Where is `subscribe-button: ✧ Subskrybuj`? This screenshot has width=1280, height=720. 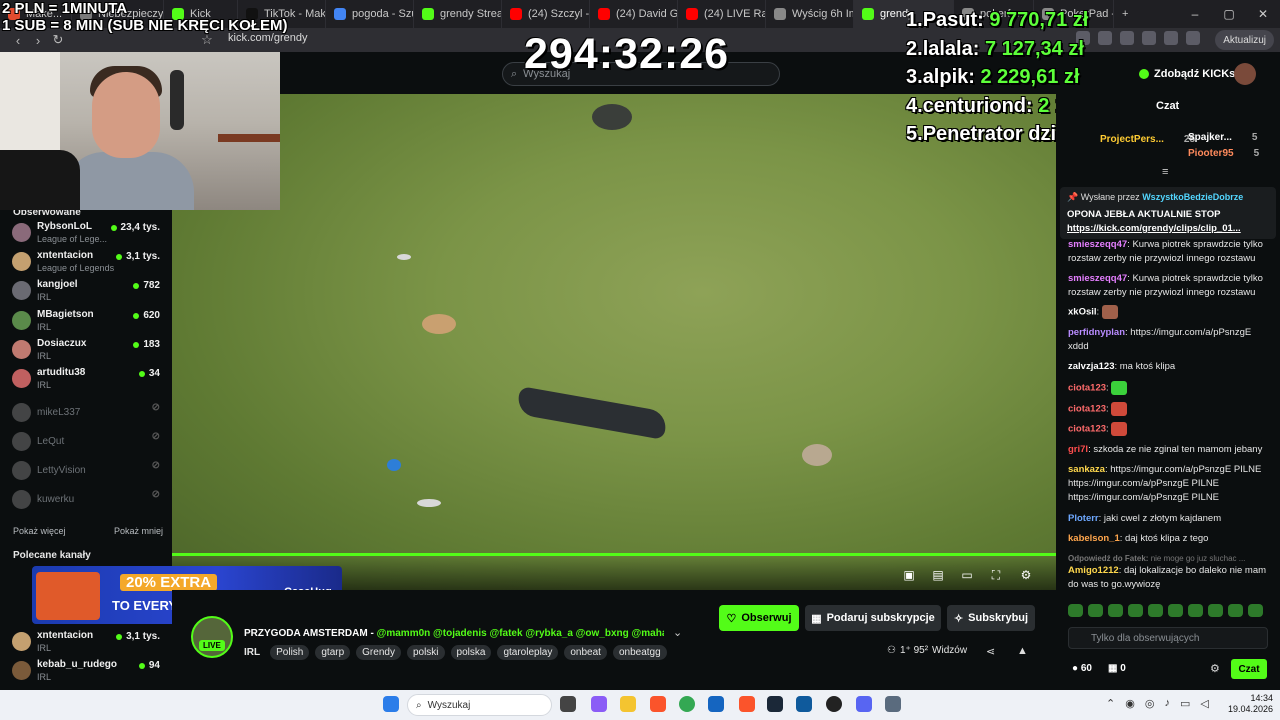 subscribe-button: ✧ Subskrybuj is located at coordinates (991, 618).